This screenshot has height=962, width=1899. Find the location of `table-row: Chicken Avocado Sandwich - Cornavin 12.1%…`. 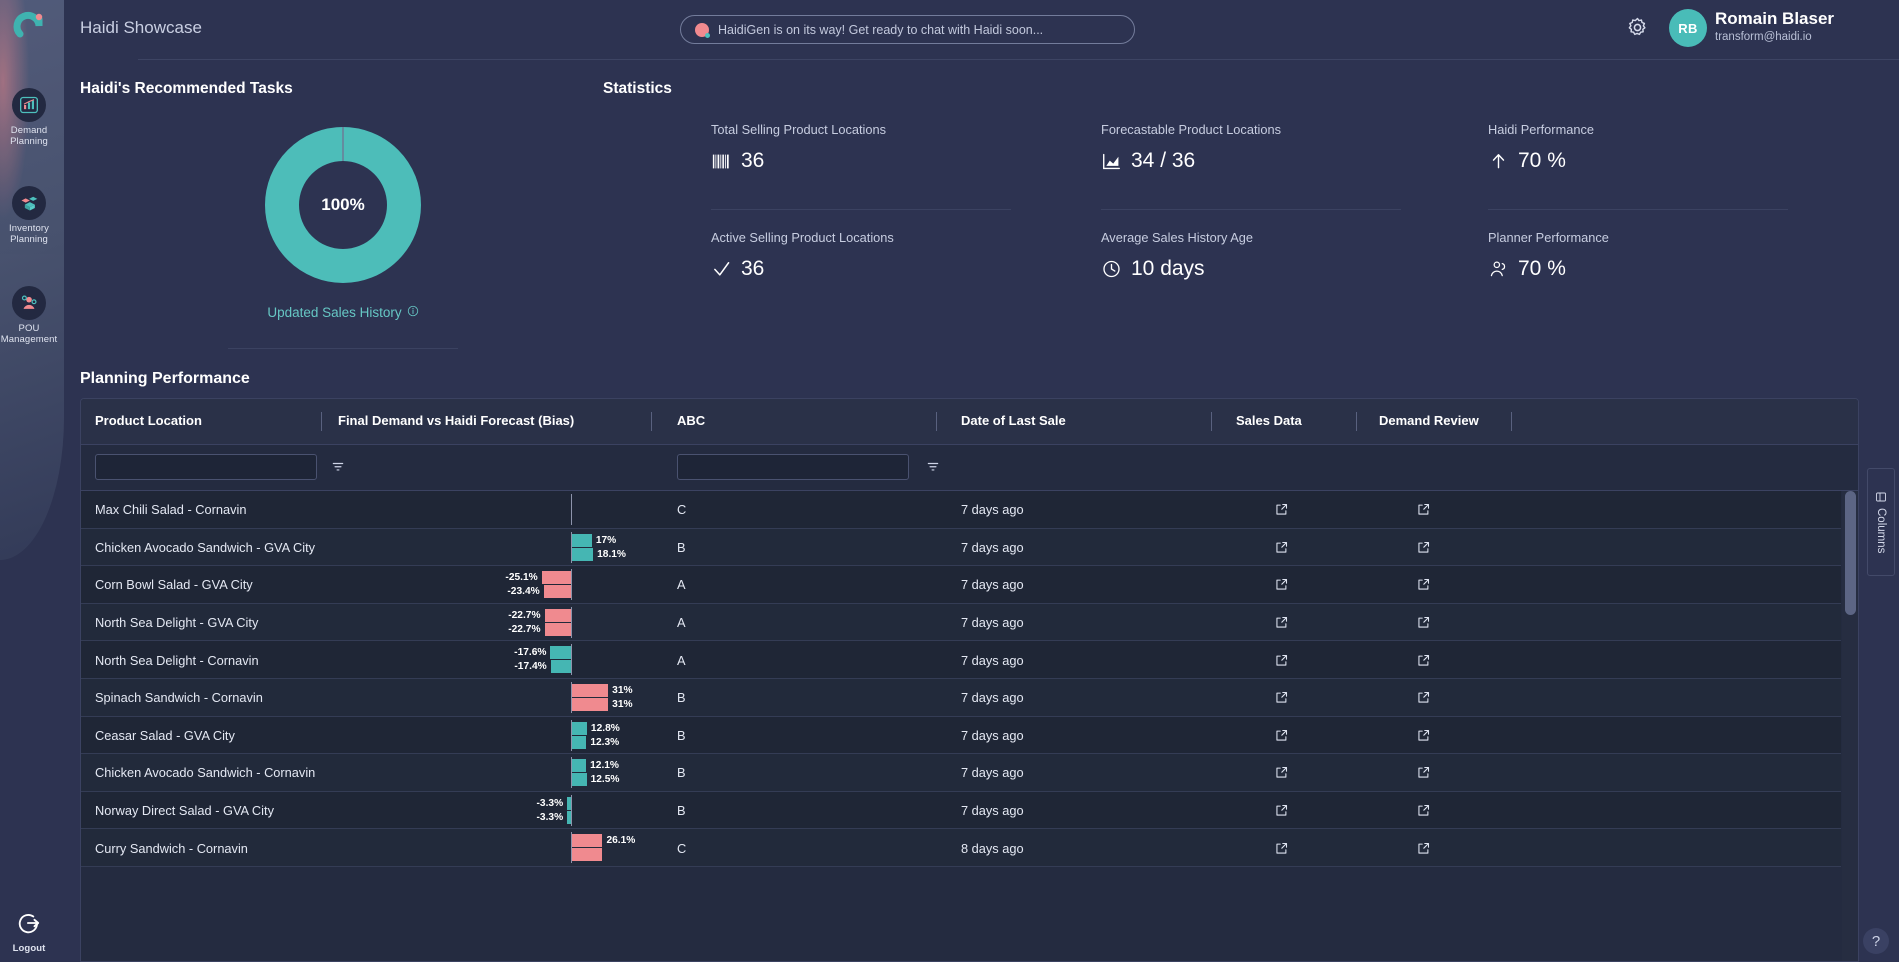

table-row: Chicken Avocado Sandwich - Cornavin 12.1%… is located at coordinates (961, 773).